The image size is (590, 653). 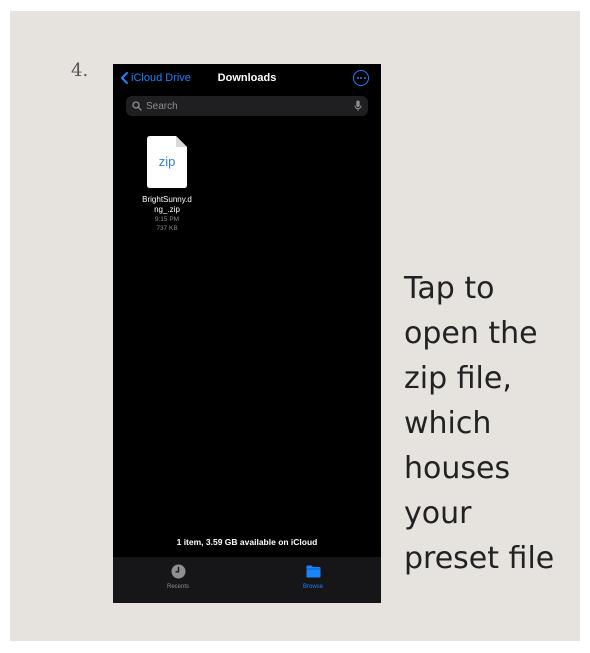 I want to click on tab-label: Recents, so click(x=177, y=587).